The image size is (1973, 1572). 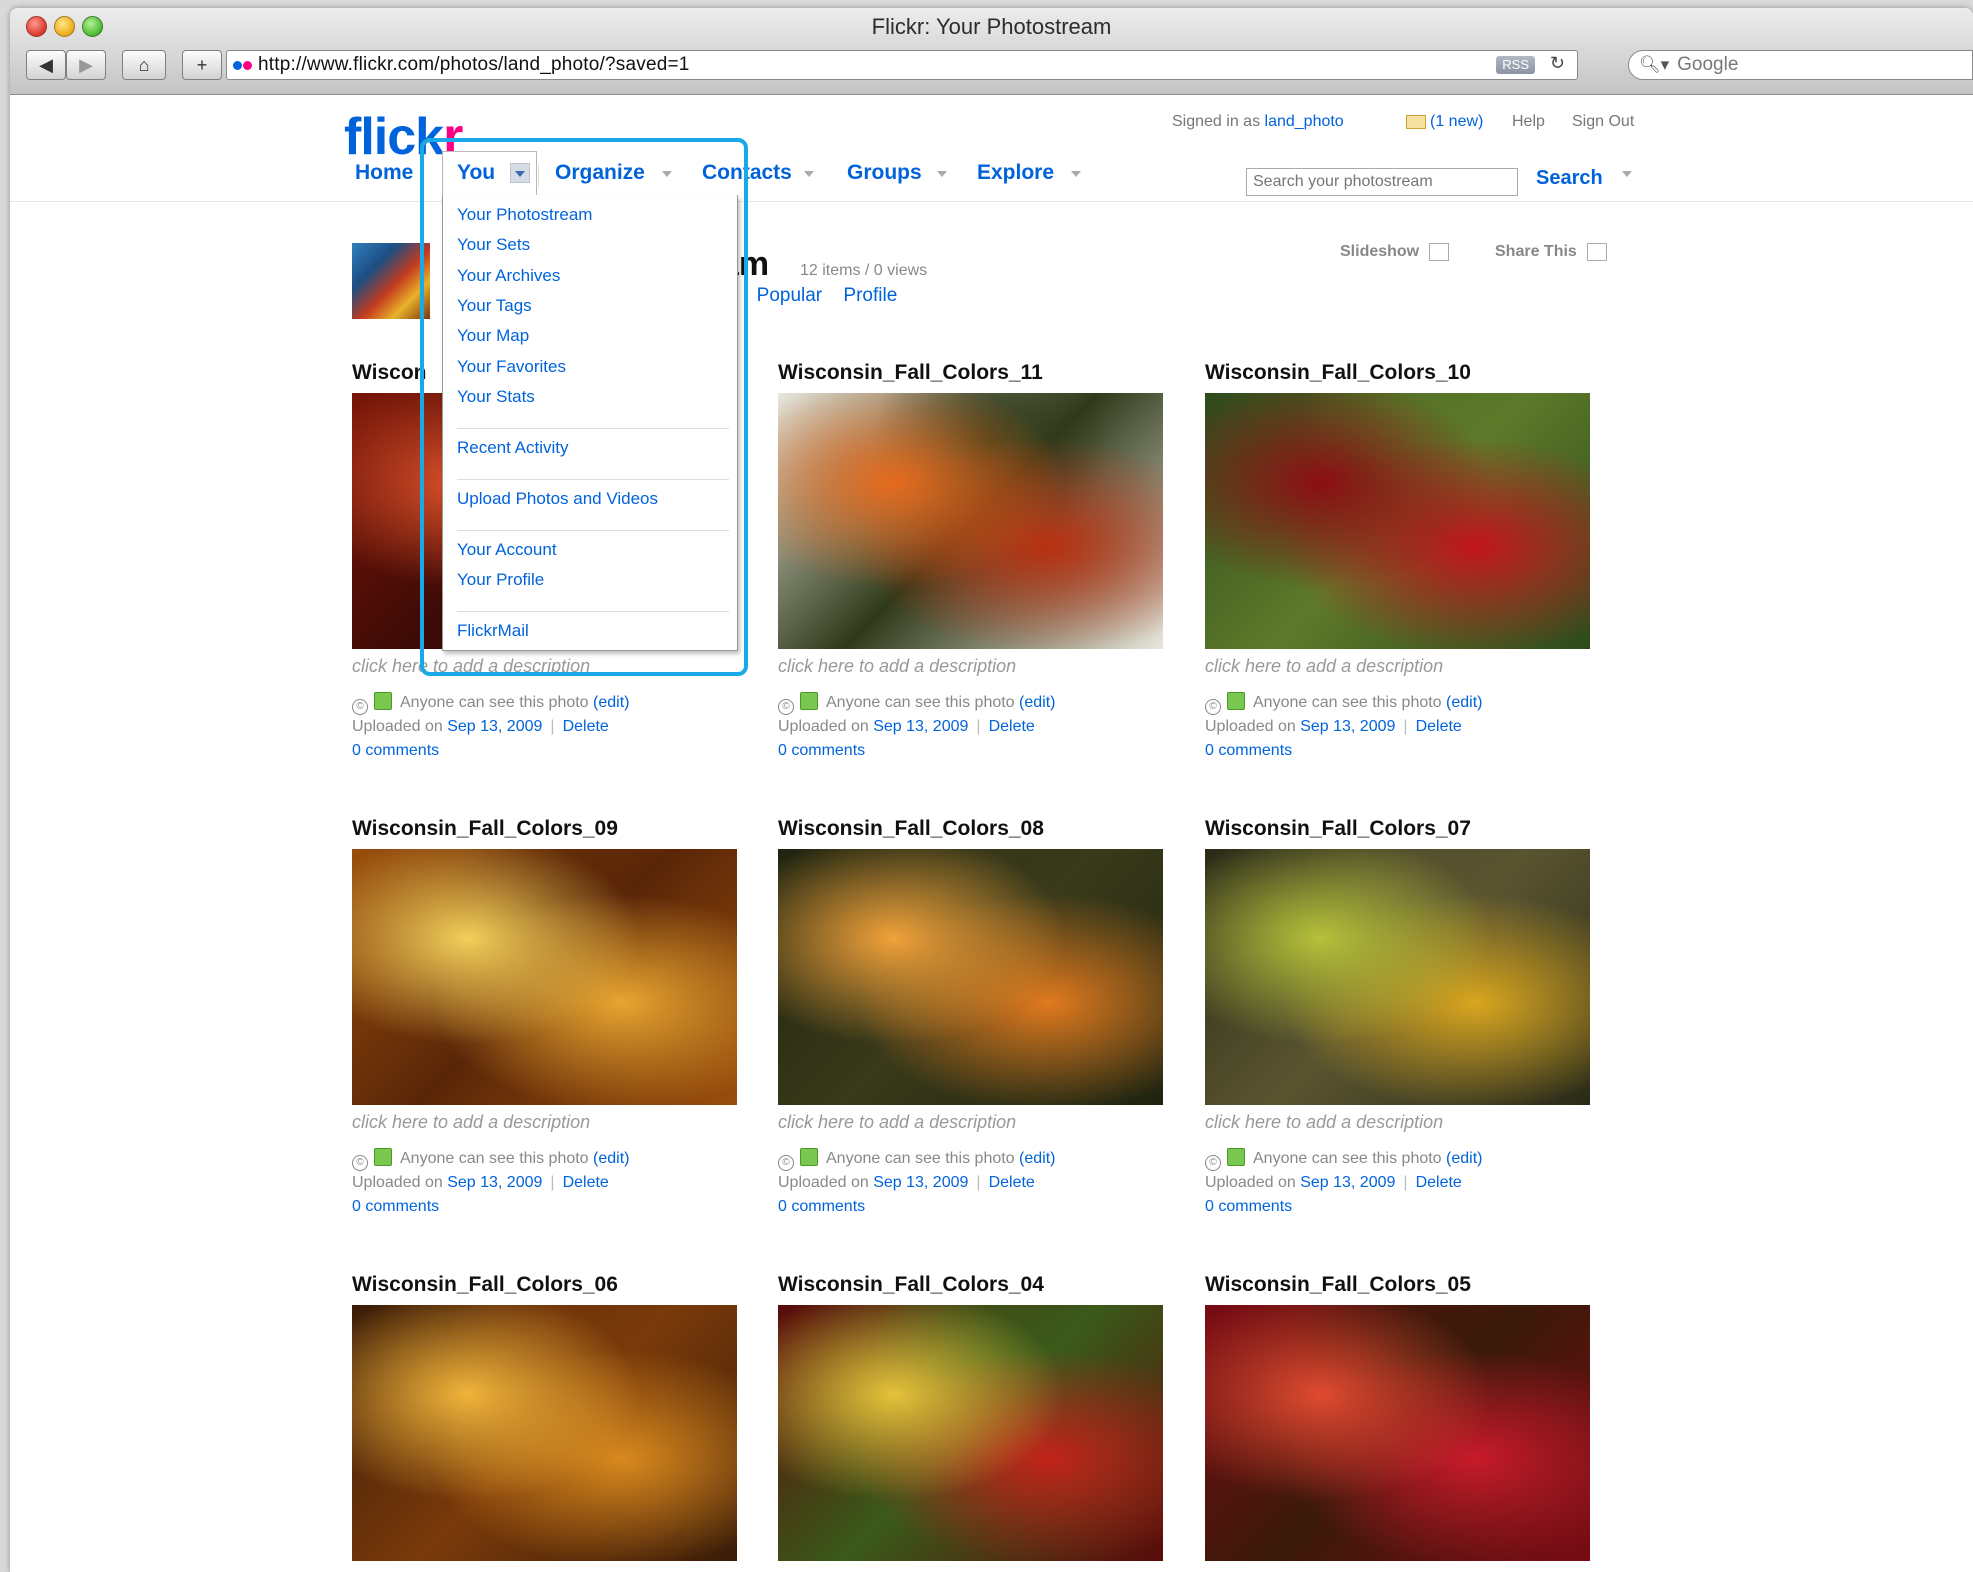 I want to click on buddy-icon, so click(x=391, y=281).